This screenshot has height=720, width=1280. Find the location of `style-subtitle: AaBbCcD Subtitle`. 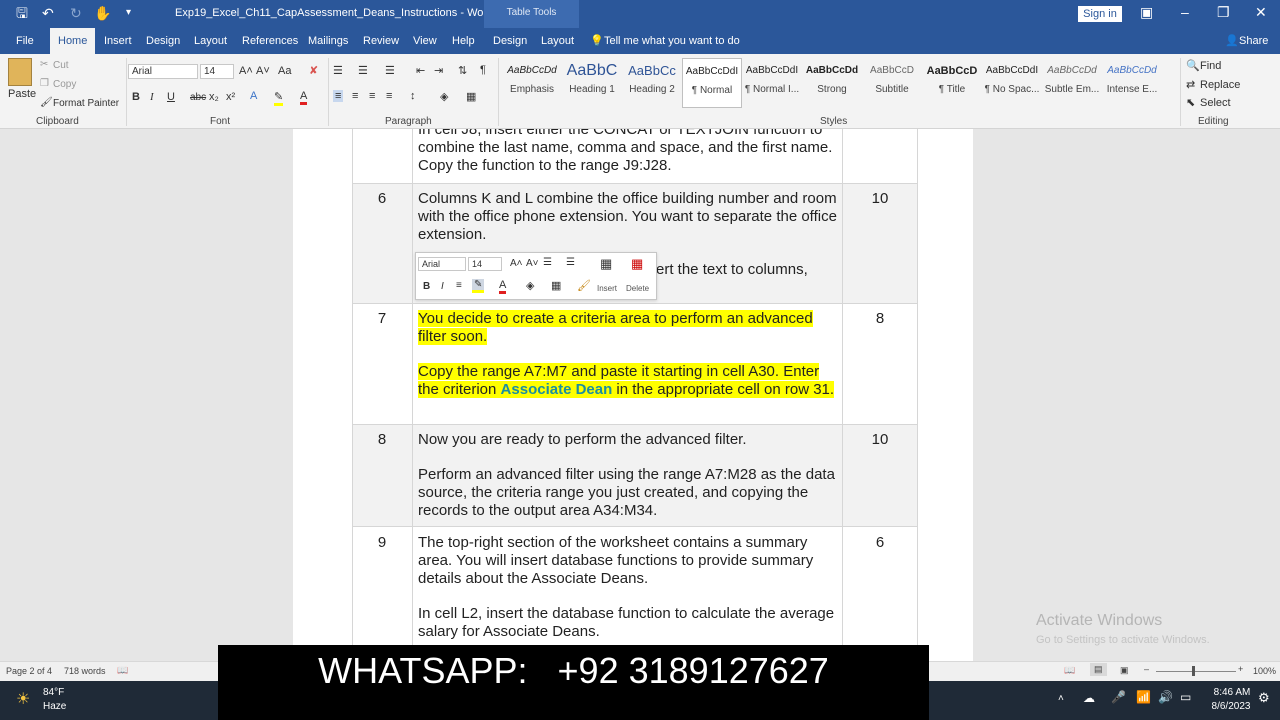

style-subtitle: AaBbCcD Subtitle is located at coordinates (892, 83).